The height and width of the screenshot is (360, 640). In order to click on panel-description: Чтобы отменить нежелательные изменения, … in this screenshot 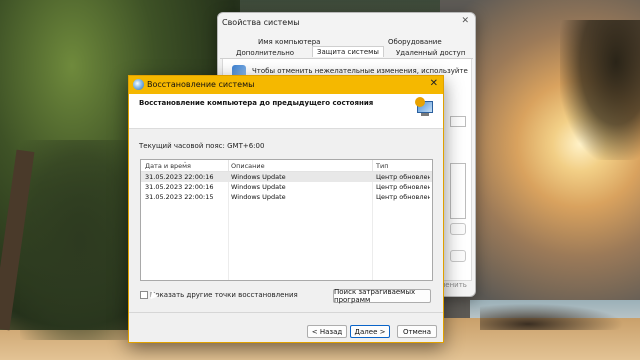, I will do `click(360, 71)`.